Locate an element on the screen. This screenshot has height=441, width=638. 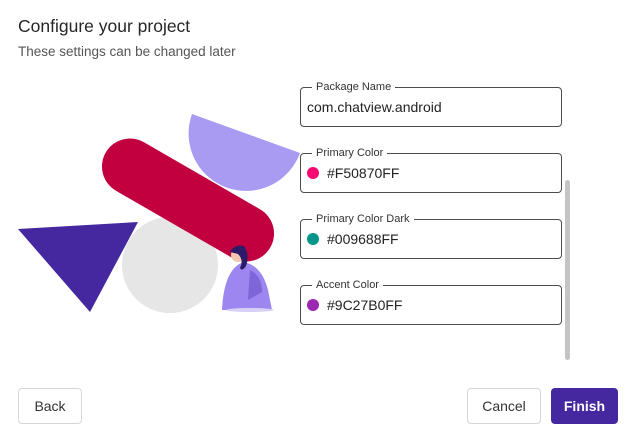
primary-color-swatch-icon is located at coordinates (313, 173).